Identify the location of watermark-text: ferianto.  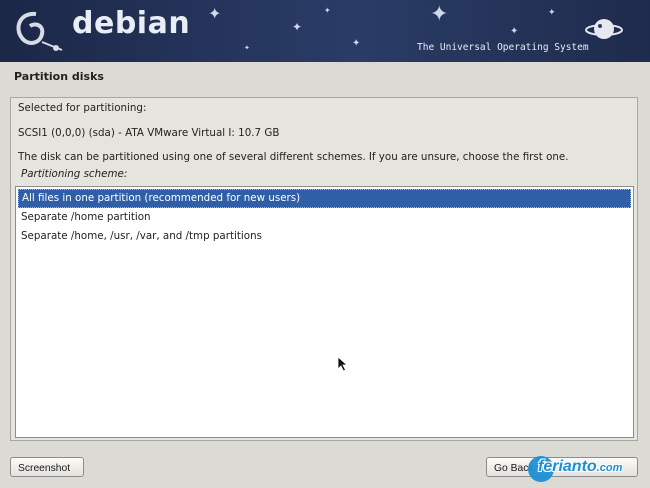
(567, 466).